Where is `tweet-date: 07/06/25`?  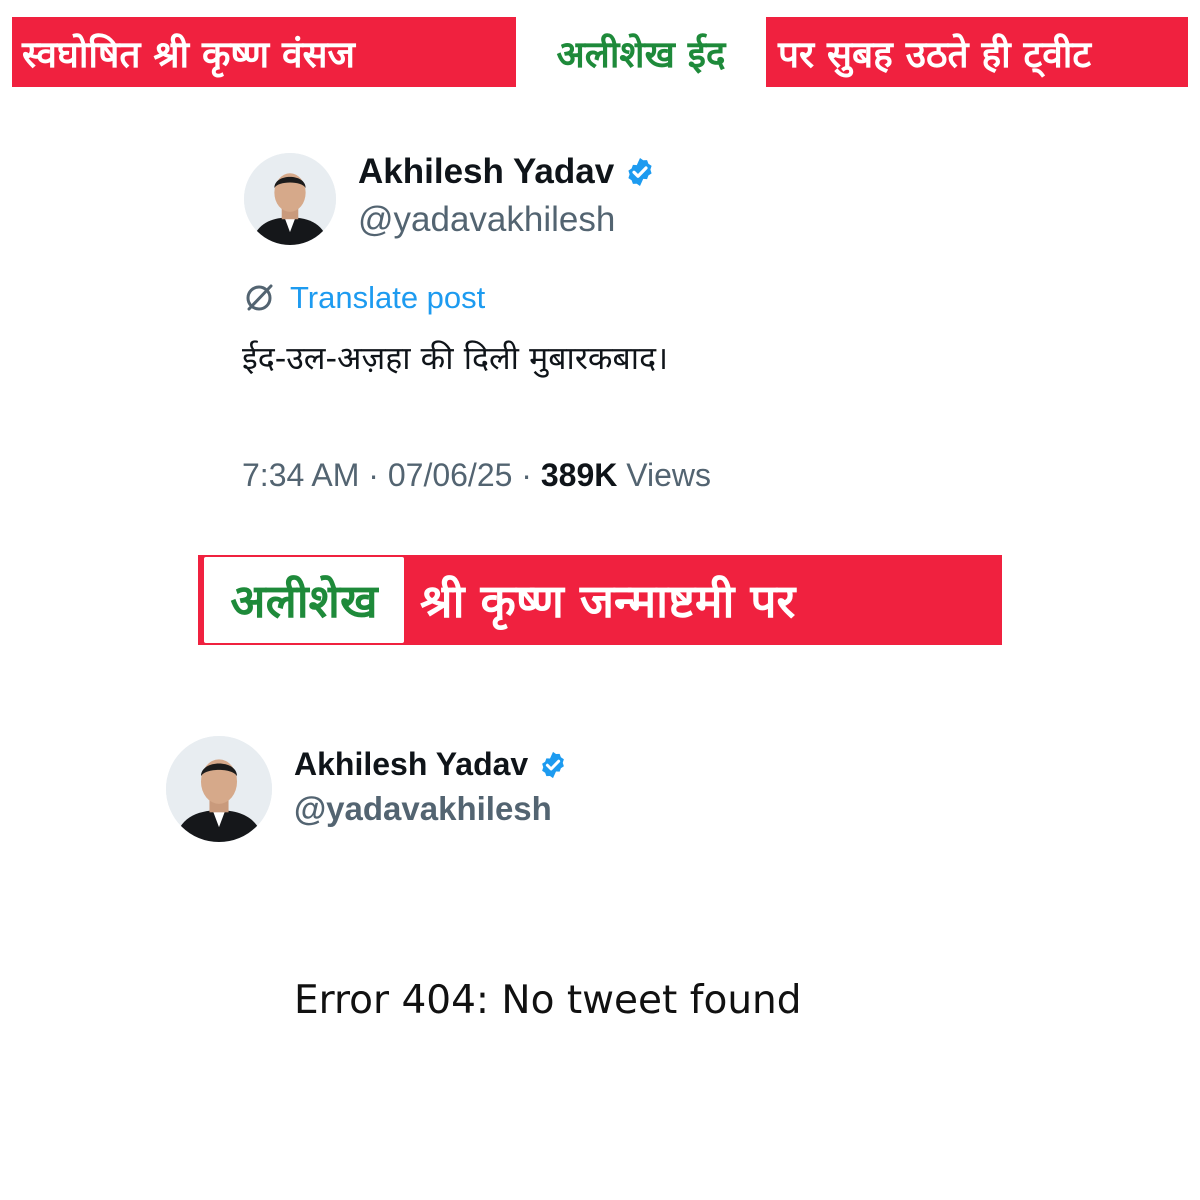
tweet-date: 07/06/25 is located at coordinates (450, 475).